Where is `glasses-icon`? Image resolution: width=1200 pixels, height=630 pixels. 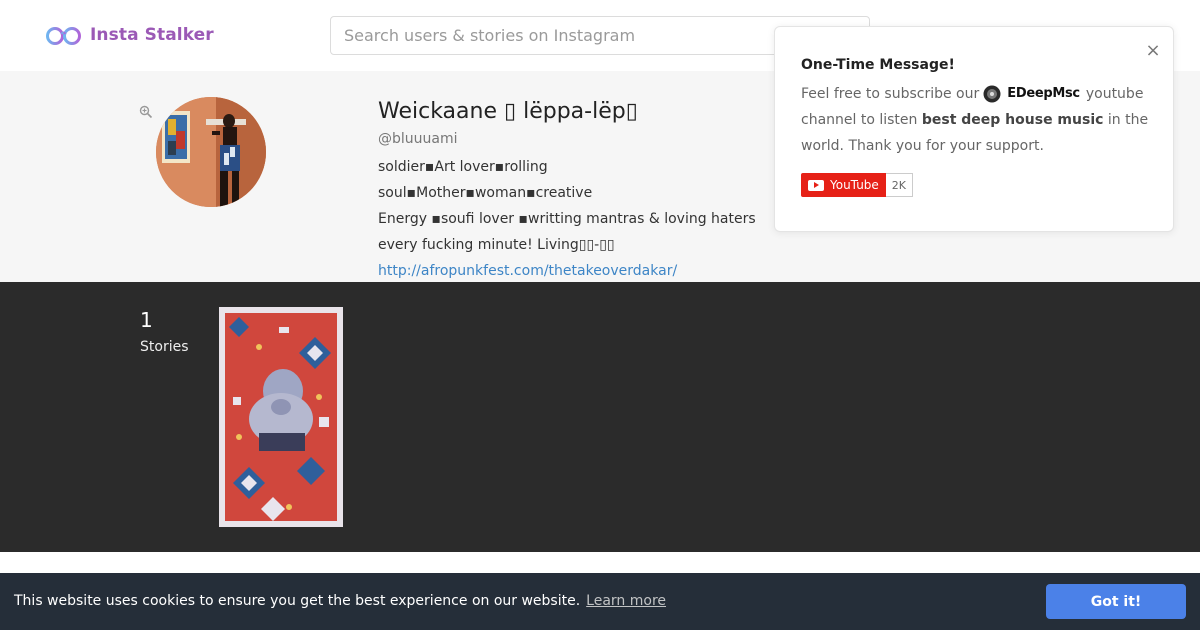
glasses-icon is located at coordinates (64, 35).